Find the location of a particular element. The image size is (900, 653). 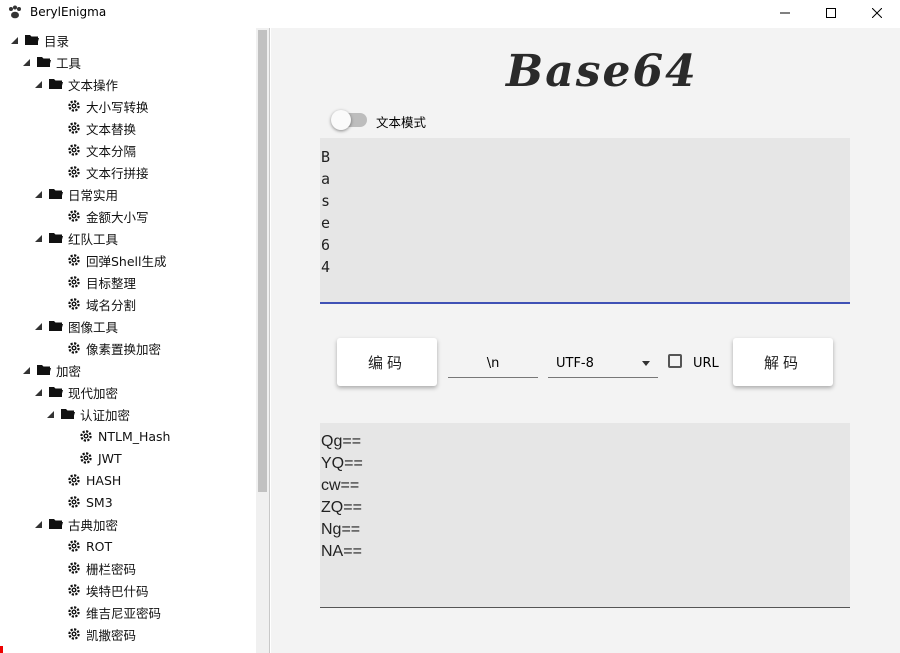

tree-item-label: HASH is located at coordinates (104, 480).